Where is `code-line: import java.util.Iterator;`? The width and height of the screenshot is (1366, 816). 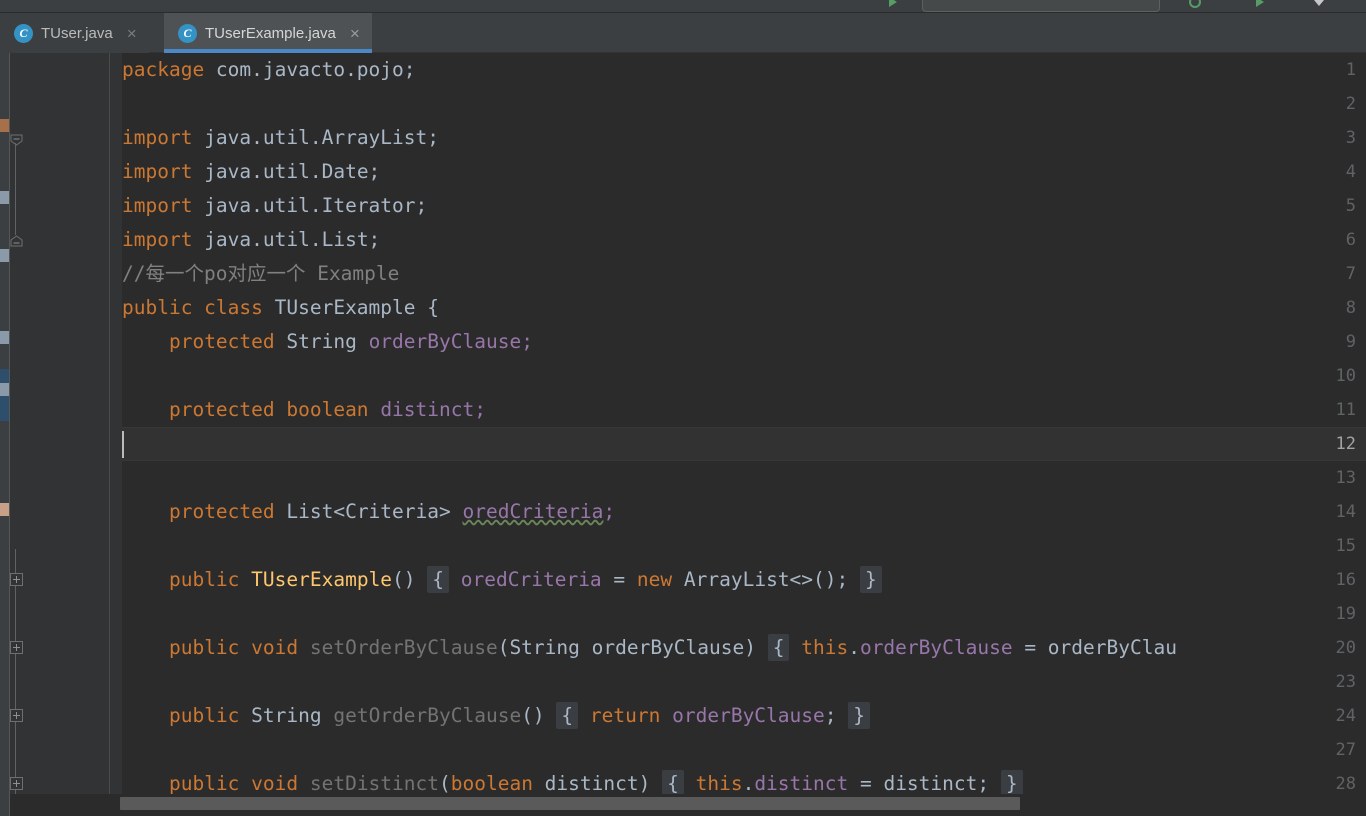 code-line: import java.util.Iterator; is located at coordinates (274, 206).